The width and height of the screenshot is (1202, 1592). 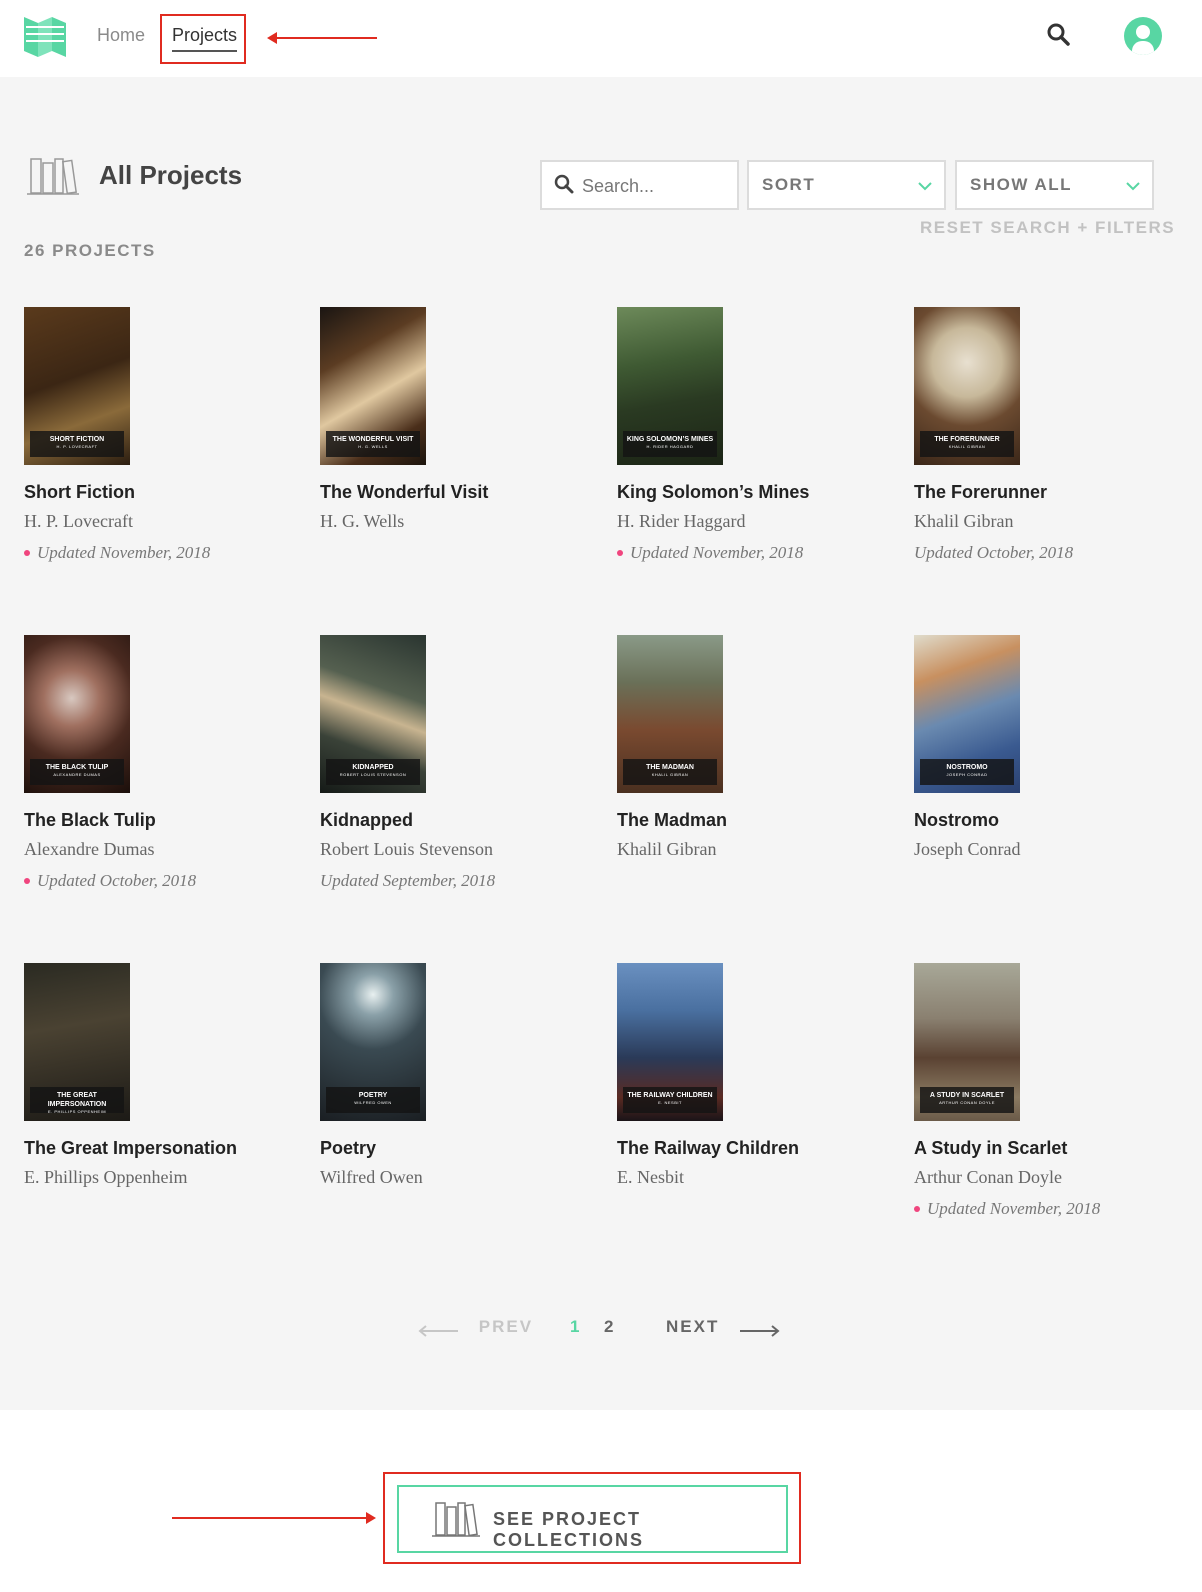 What do you see at coordinates (650, 1177) in the screenshot?
I see `project-author: E. Nesbit` at bounding box center [650, 1177].